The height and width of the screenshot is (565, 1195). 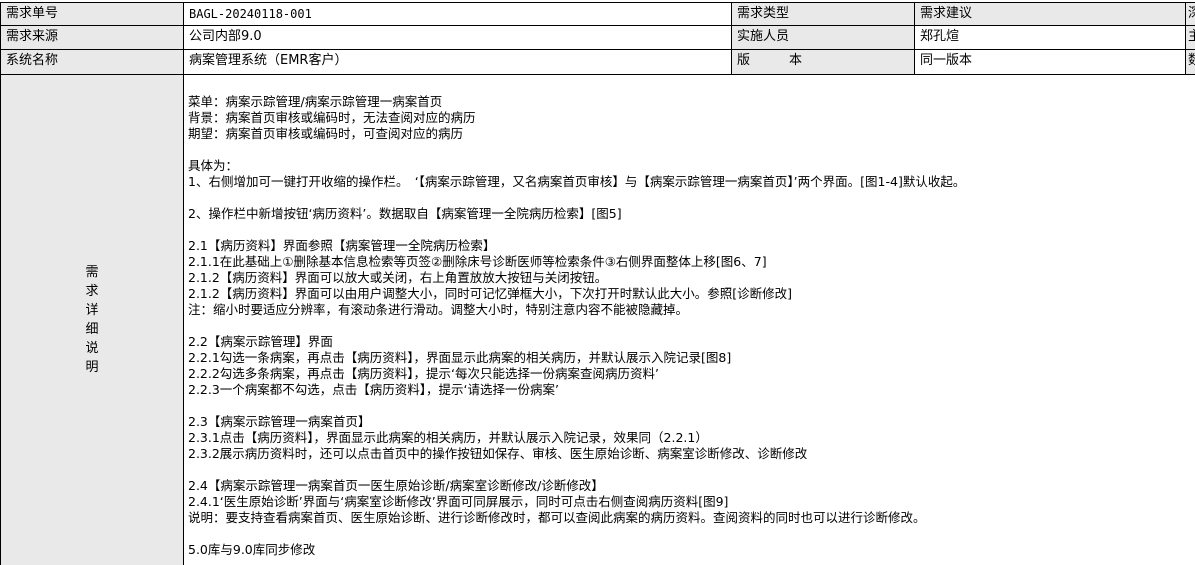 I want to click on label-detail-description: 需求详细说明, so click(x=92, y=319).